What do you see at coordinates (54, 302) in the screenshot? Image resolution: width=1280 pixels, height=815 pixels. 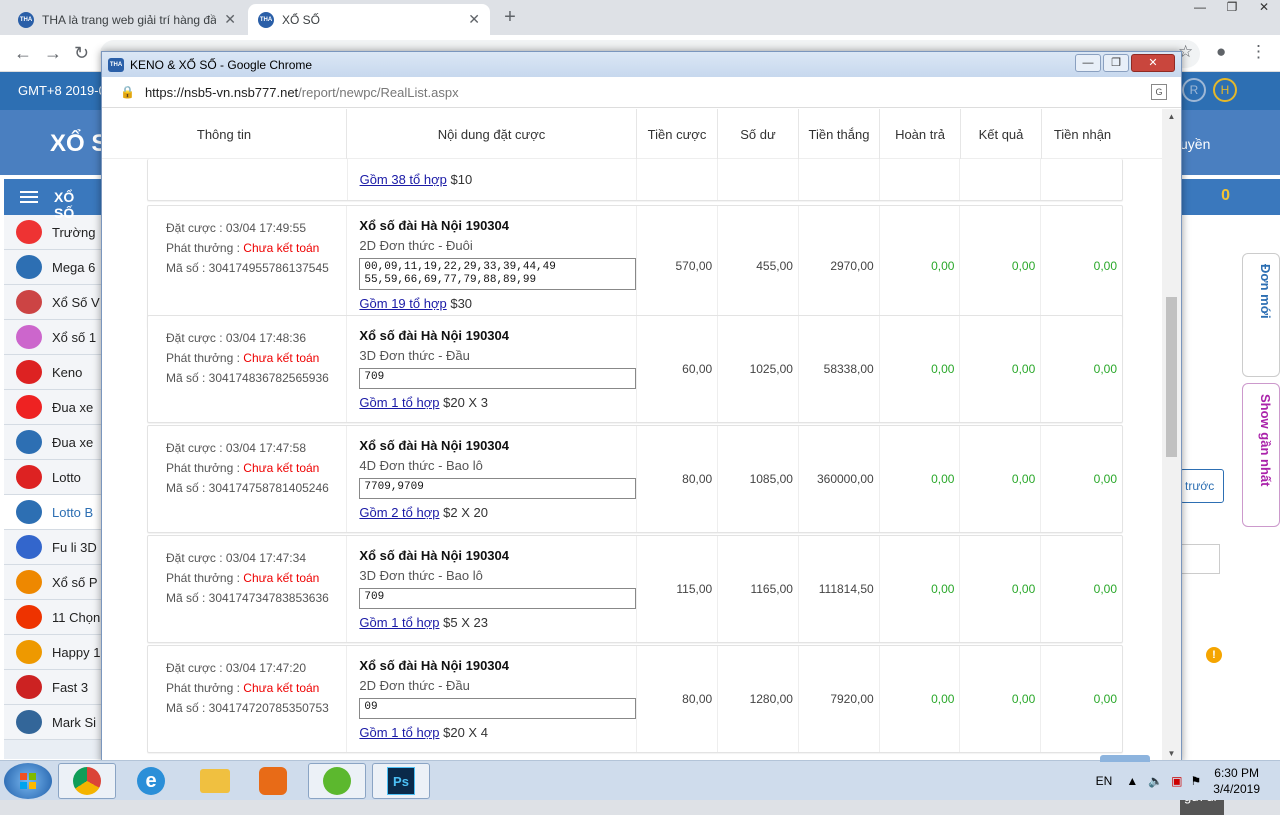 I see `lottery-item: Xổ Số V` at bounding box center [54, 302].